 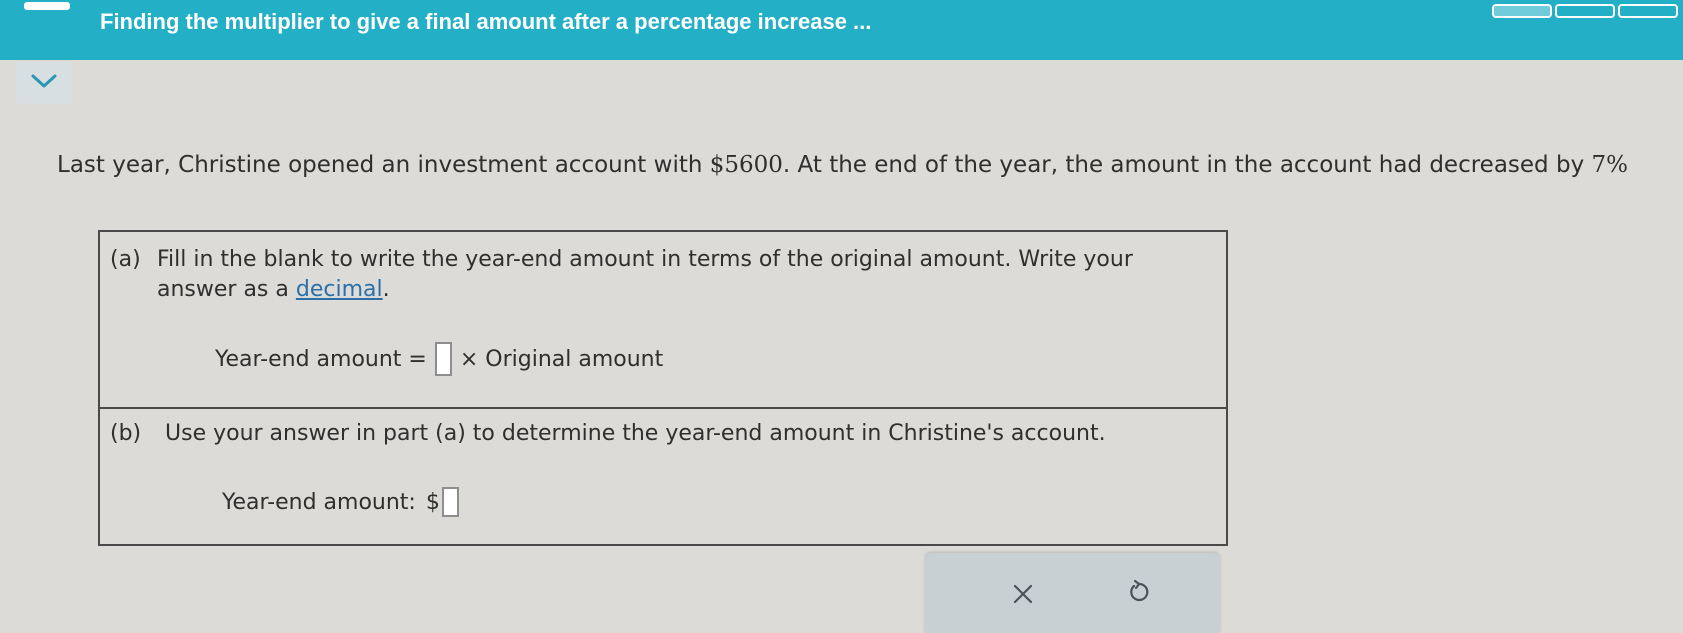 I want to click on undo-button, so click(x=1139, y=595).